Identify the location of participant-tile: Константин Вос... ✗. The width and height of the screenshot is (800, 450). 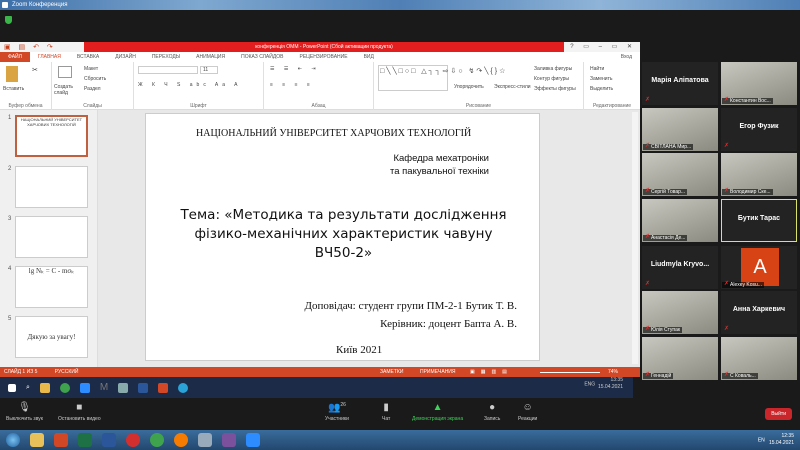
(759, 83).